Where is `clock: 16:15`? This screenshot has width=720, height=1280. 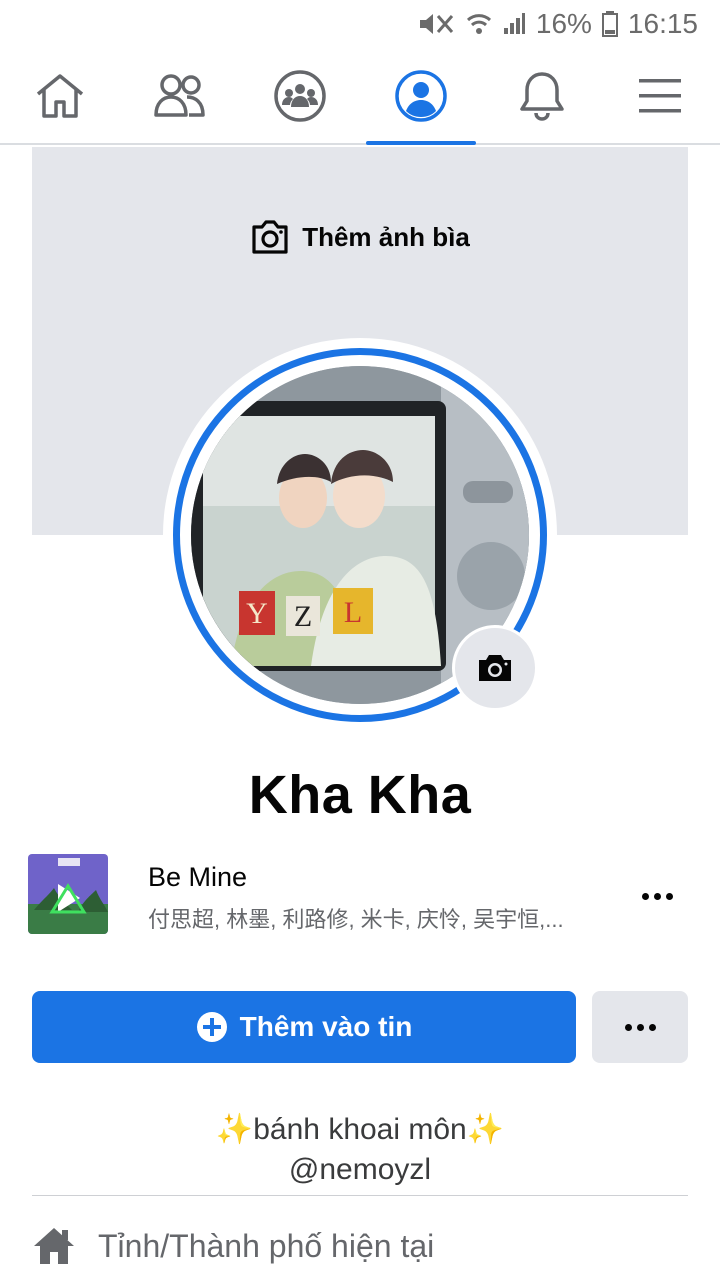 clock: 16:15 is located at coordinates (662, 23).